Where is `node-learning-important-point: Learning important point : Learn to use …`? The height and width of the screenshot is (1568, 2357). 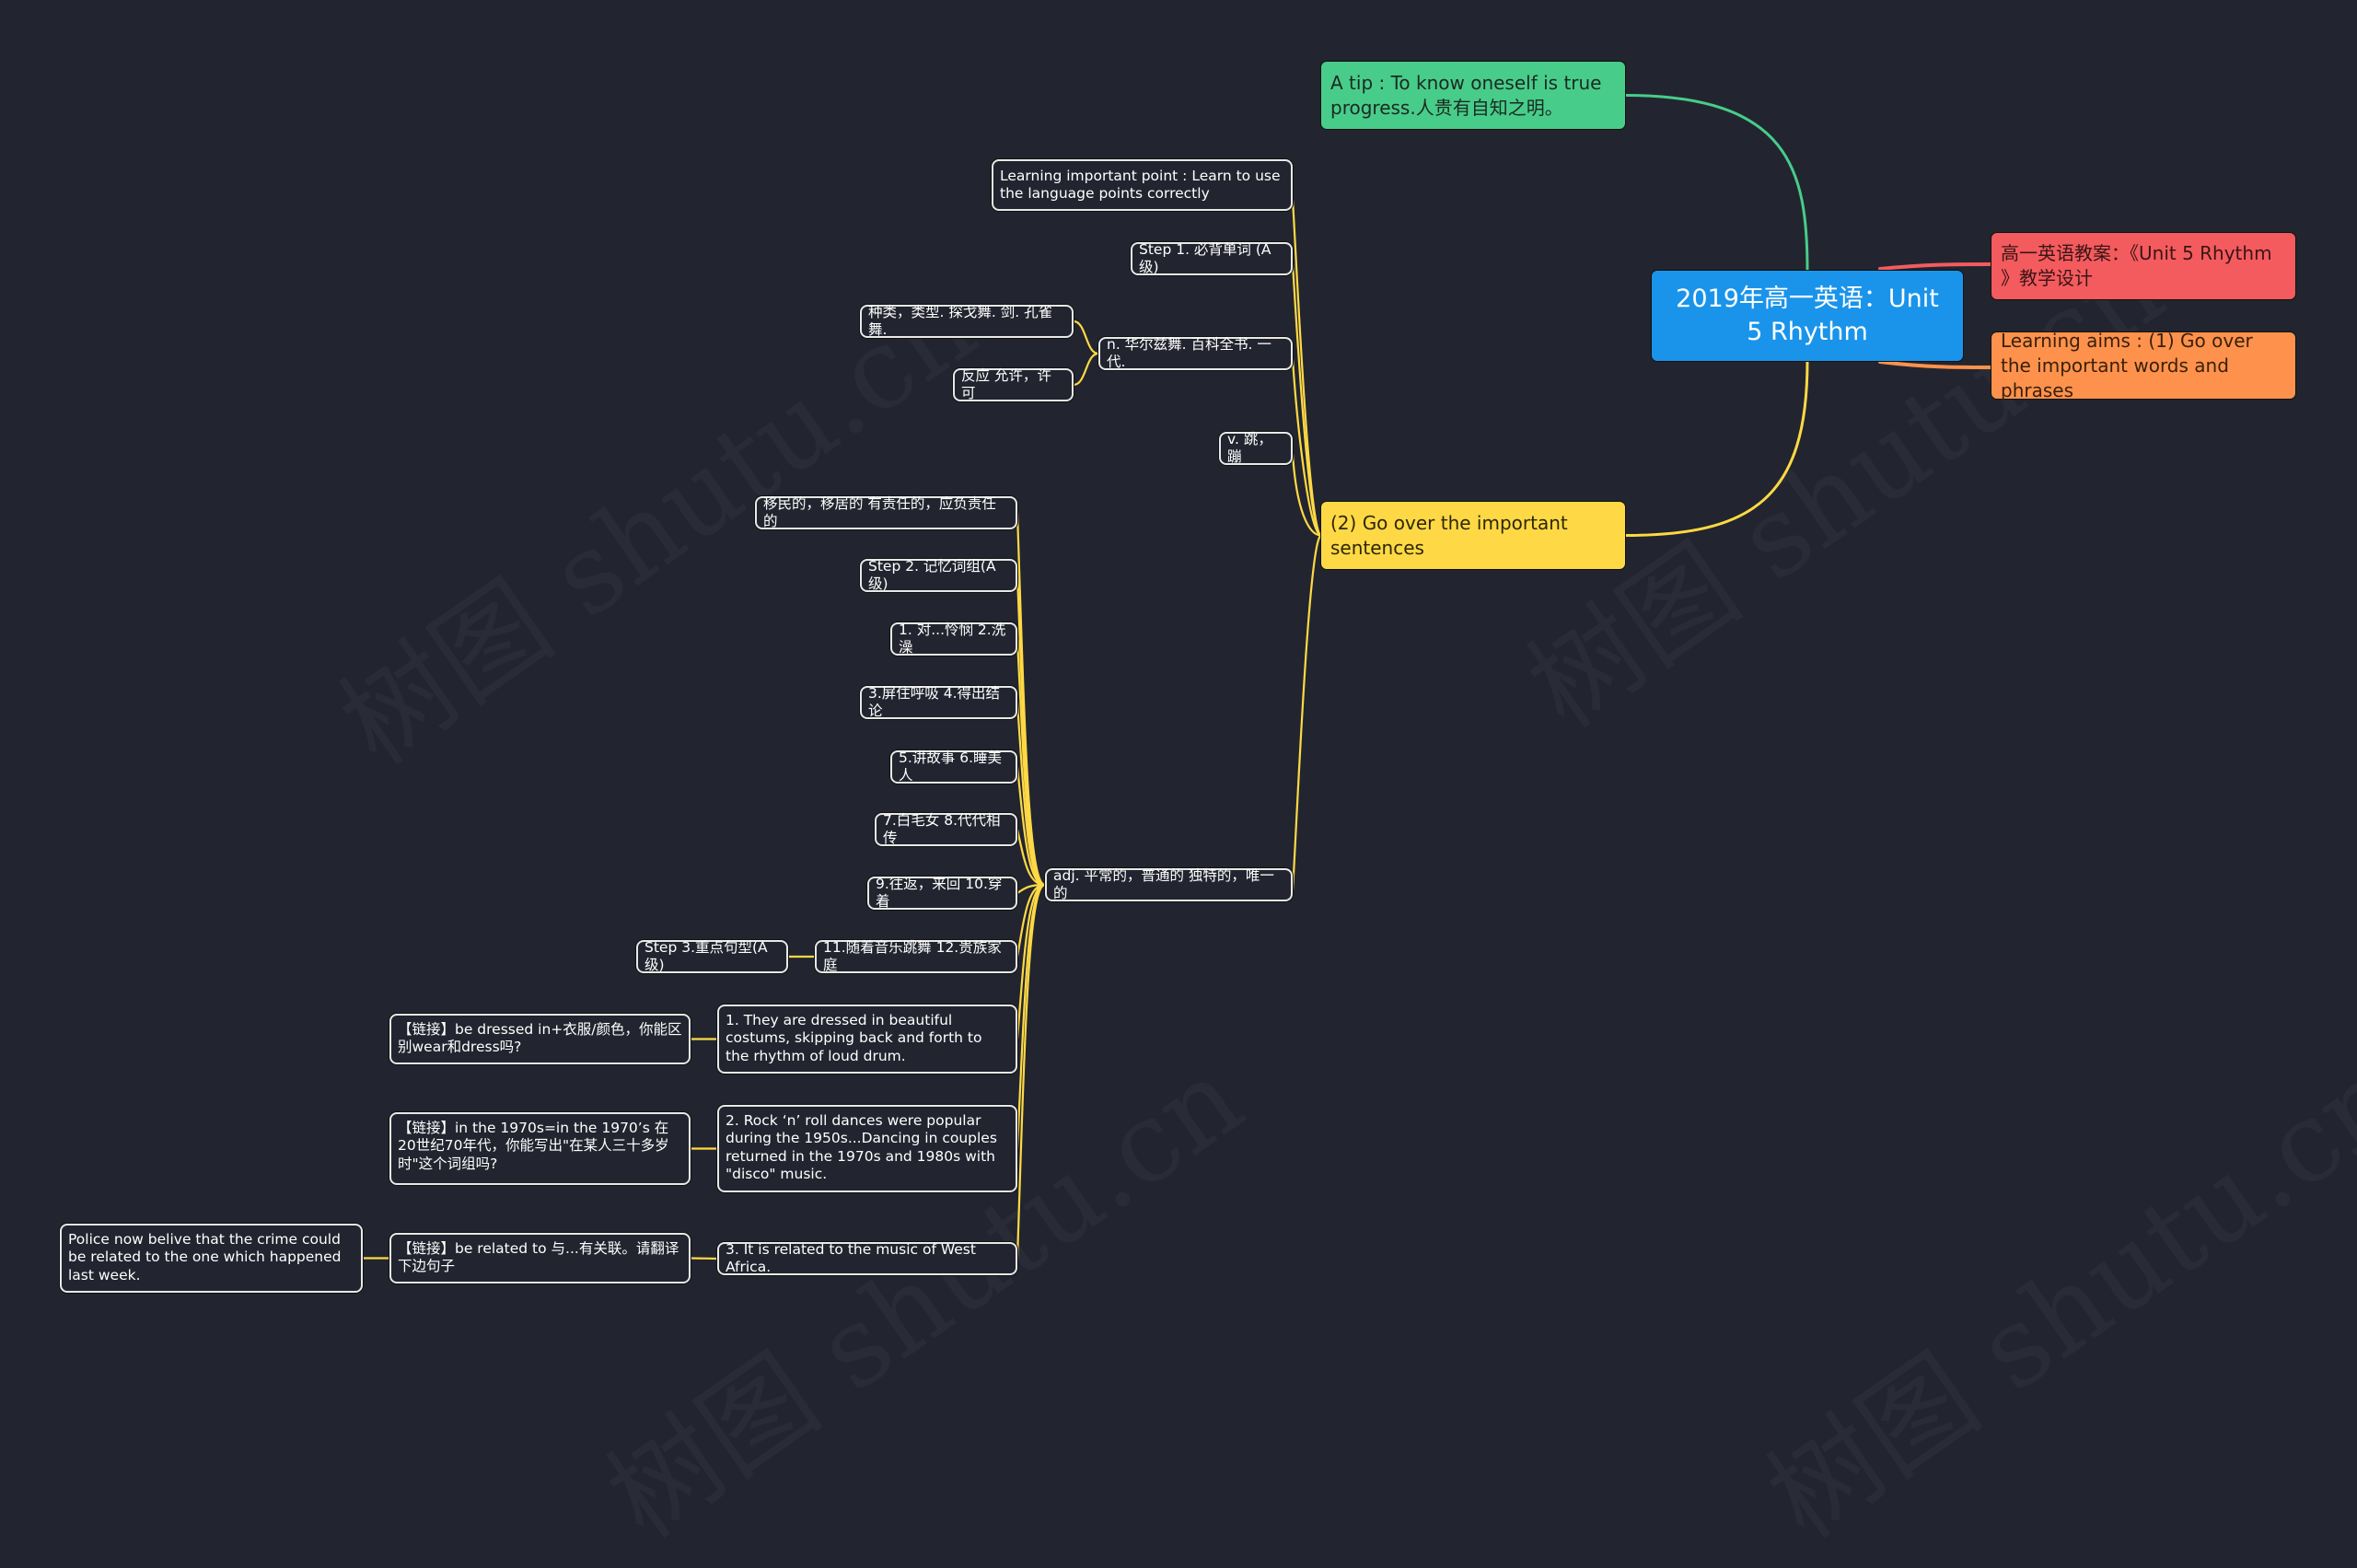 node-learning-important-point: Learning important point : Learn to use … is located at coordinates (1142, 185).